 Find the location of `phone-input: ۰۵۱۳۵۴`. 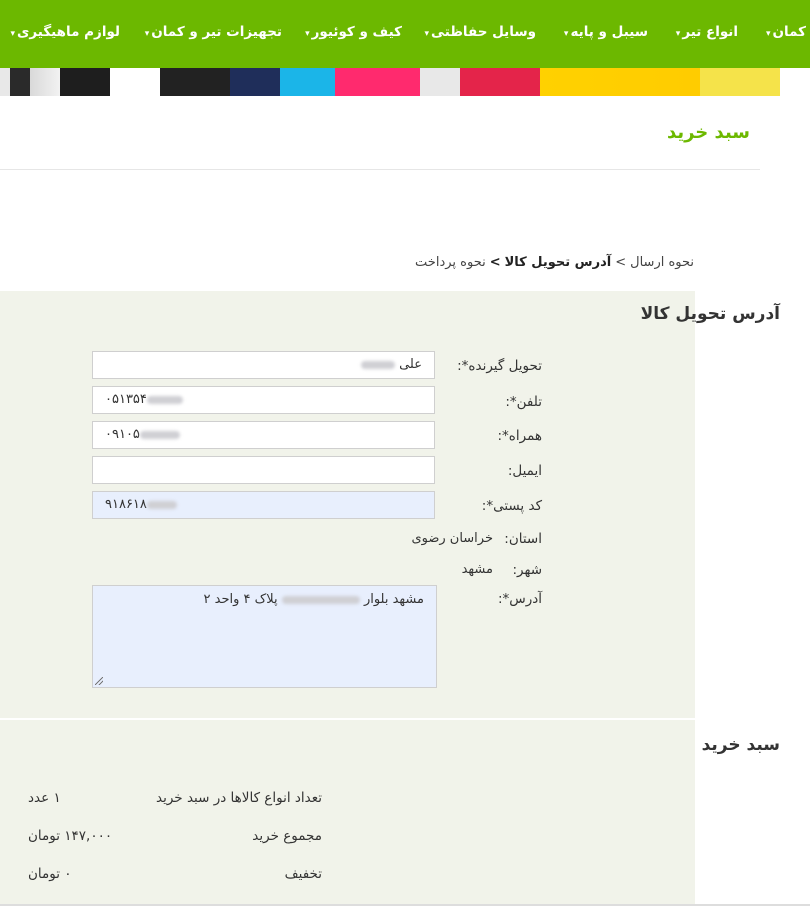

phone-input: ۰۵۱۳۵۴ is located at coordinates (263, 400).